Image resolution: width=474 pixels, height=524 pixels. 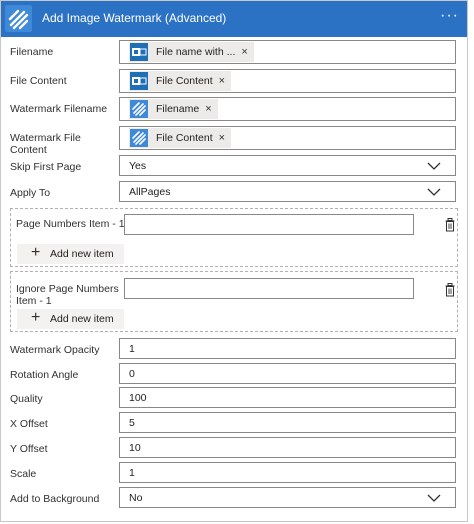 I want to click on watermark-file-content-field: File Content ×, so click(x=287, y=138).